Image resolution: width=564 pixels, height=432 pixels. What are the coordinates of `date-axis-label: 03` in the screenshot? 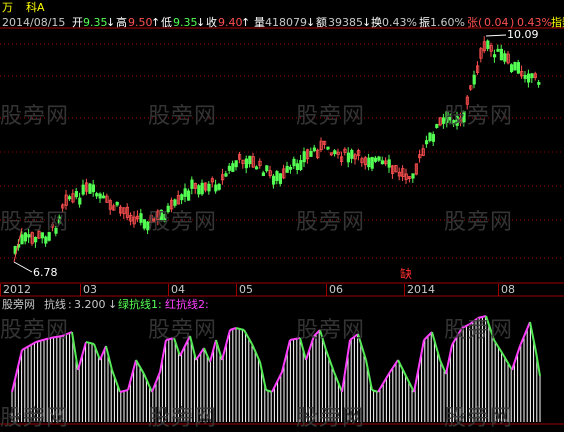 It's located at (124, 290).